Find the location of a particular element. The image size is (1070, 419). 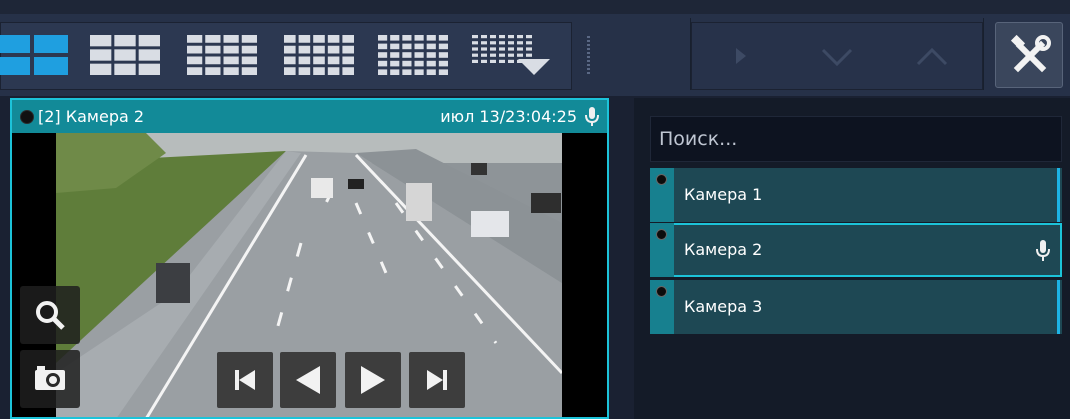

settings-tools-button is located at coordinates (1029, 55).